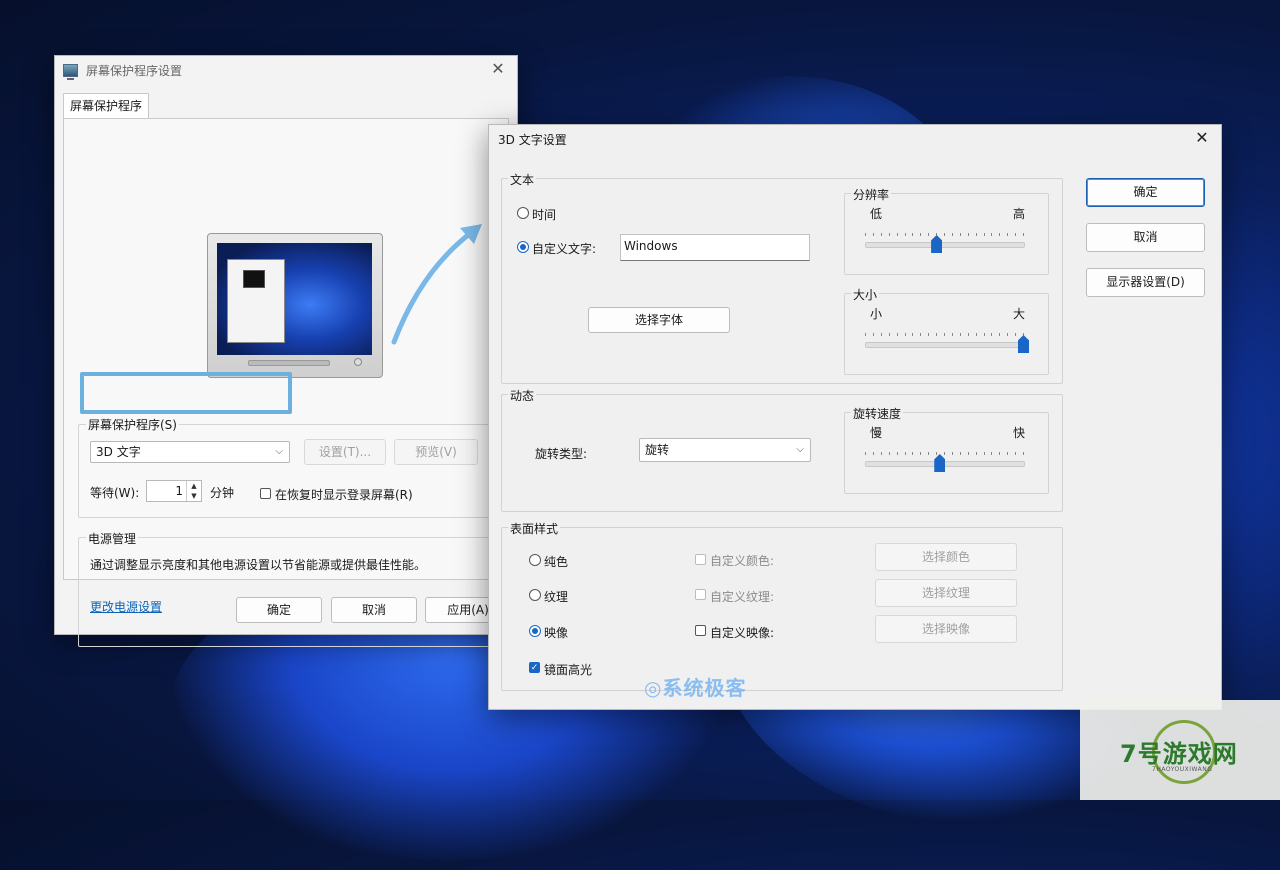 The width and height of the screenshot is (1280, 870). What do you see at coordinates (725, 450) in the screenshot?
I see `rotation-type-select: 旋转 ⌵` at bounding box center [725, 450].